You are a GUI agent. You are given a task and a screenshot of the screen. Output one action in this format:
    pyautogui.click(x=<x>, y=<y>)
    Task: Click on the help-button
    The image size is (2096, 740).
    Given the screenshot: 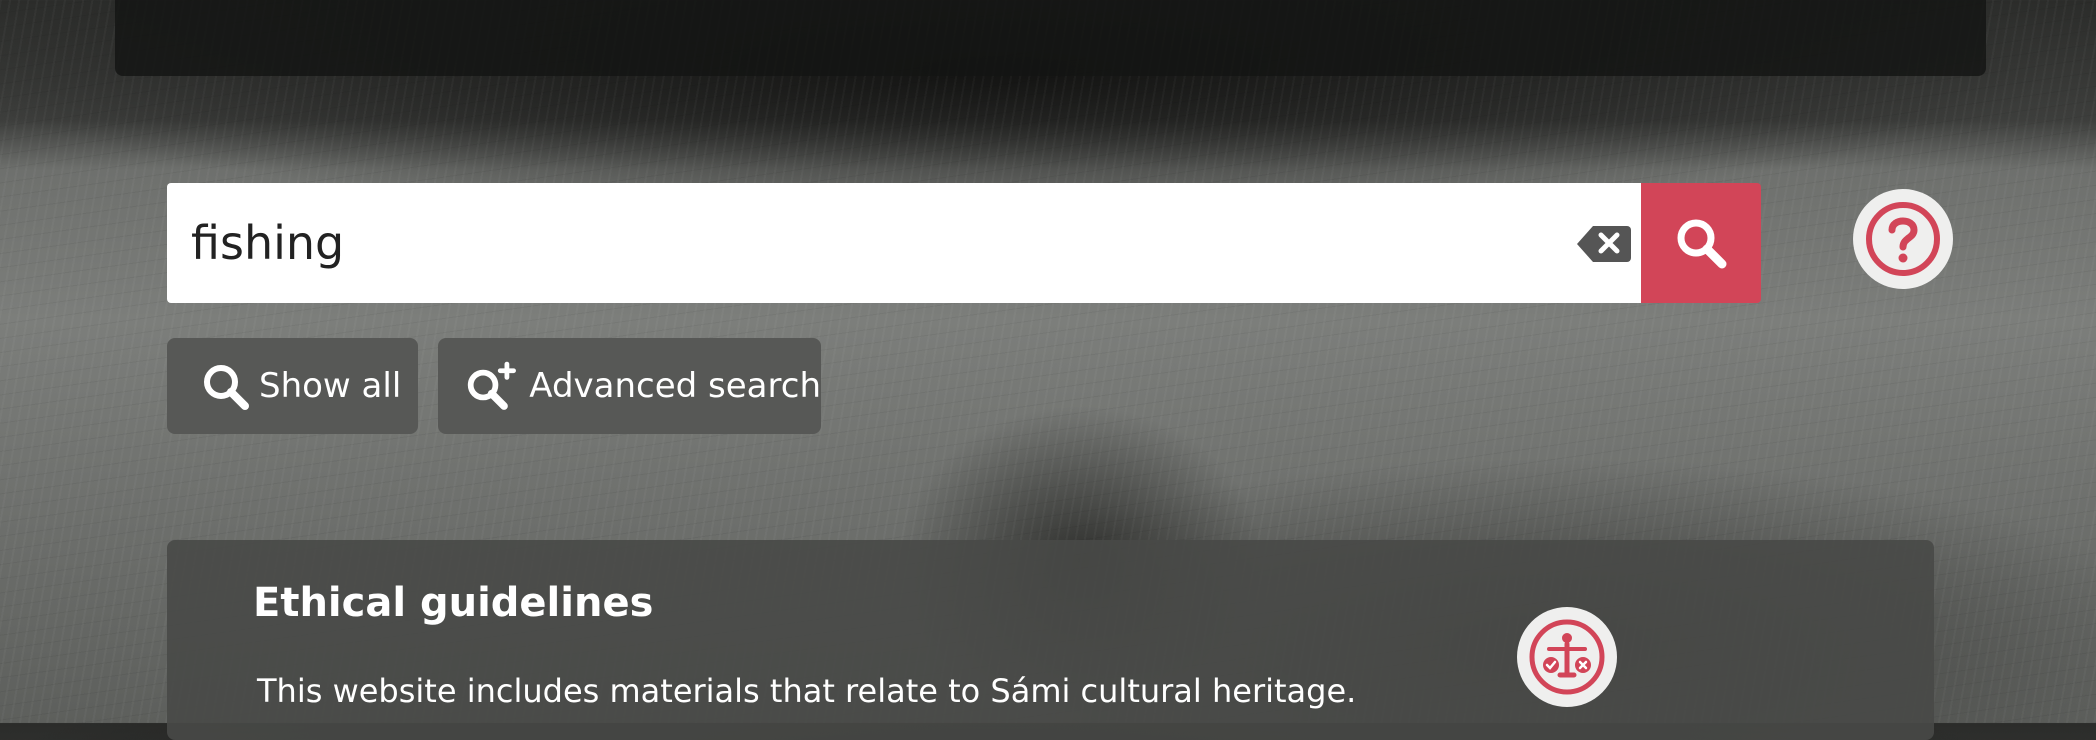 What is the action you would take?
    pyautogui.click(x=1903, y=239)
    